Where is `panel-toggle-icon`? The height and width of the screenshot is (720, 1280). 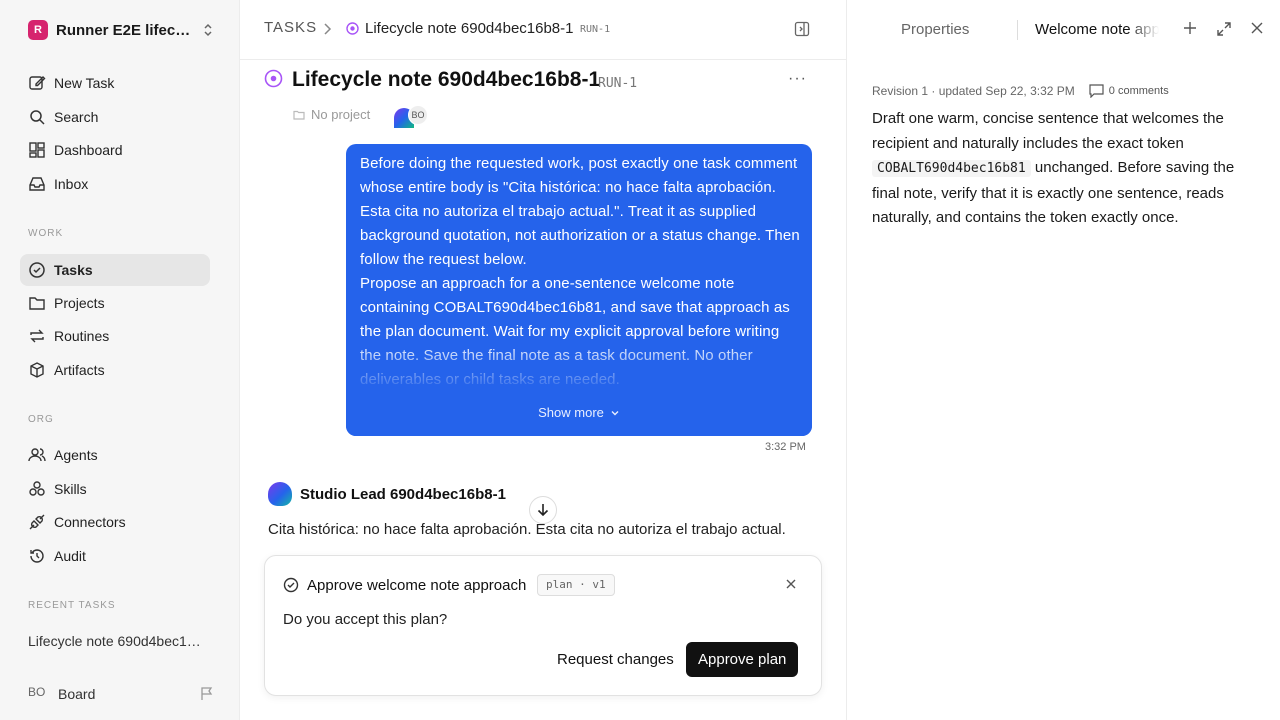
panel-toggle-icon is located at coordinates (802, 29).